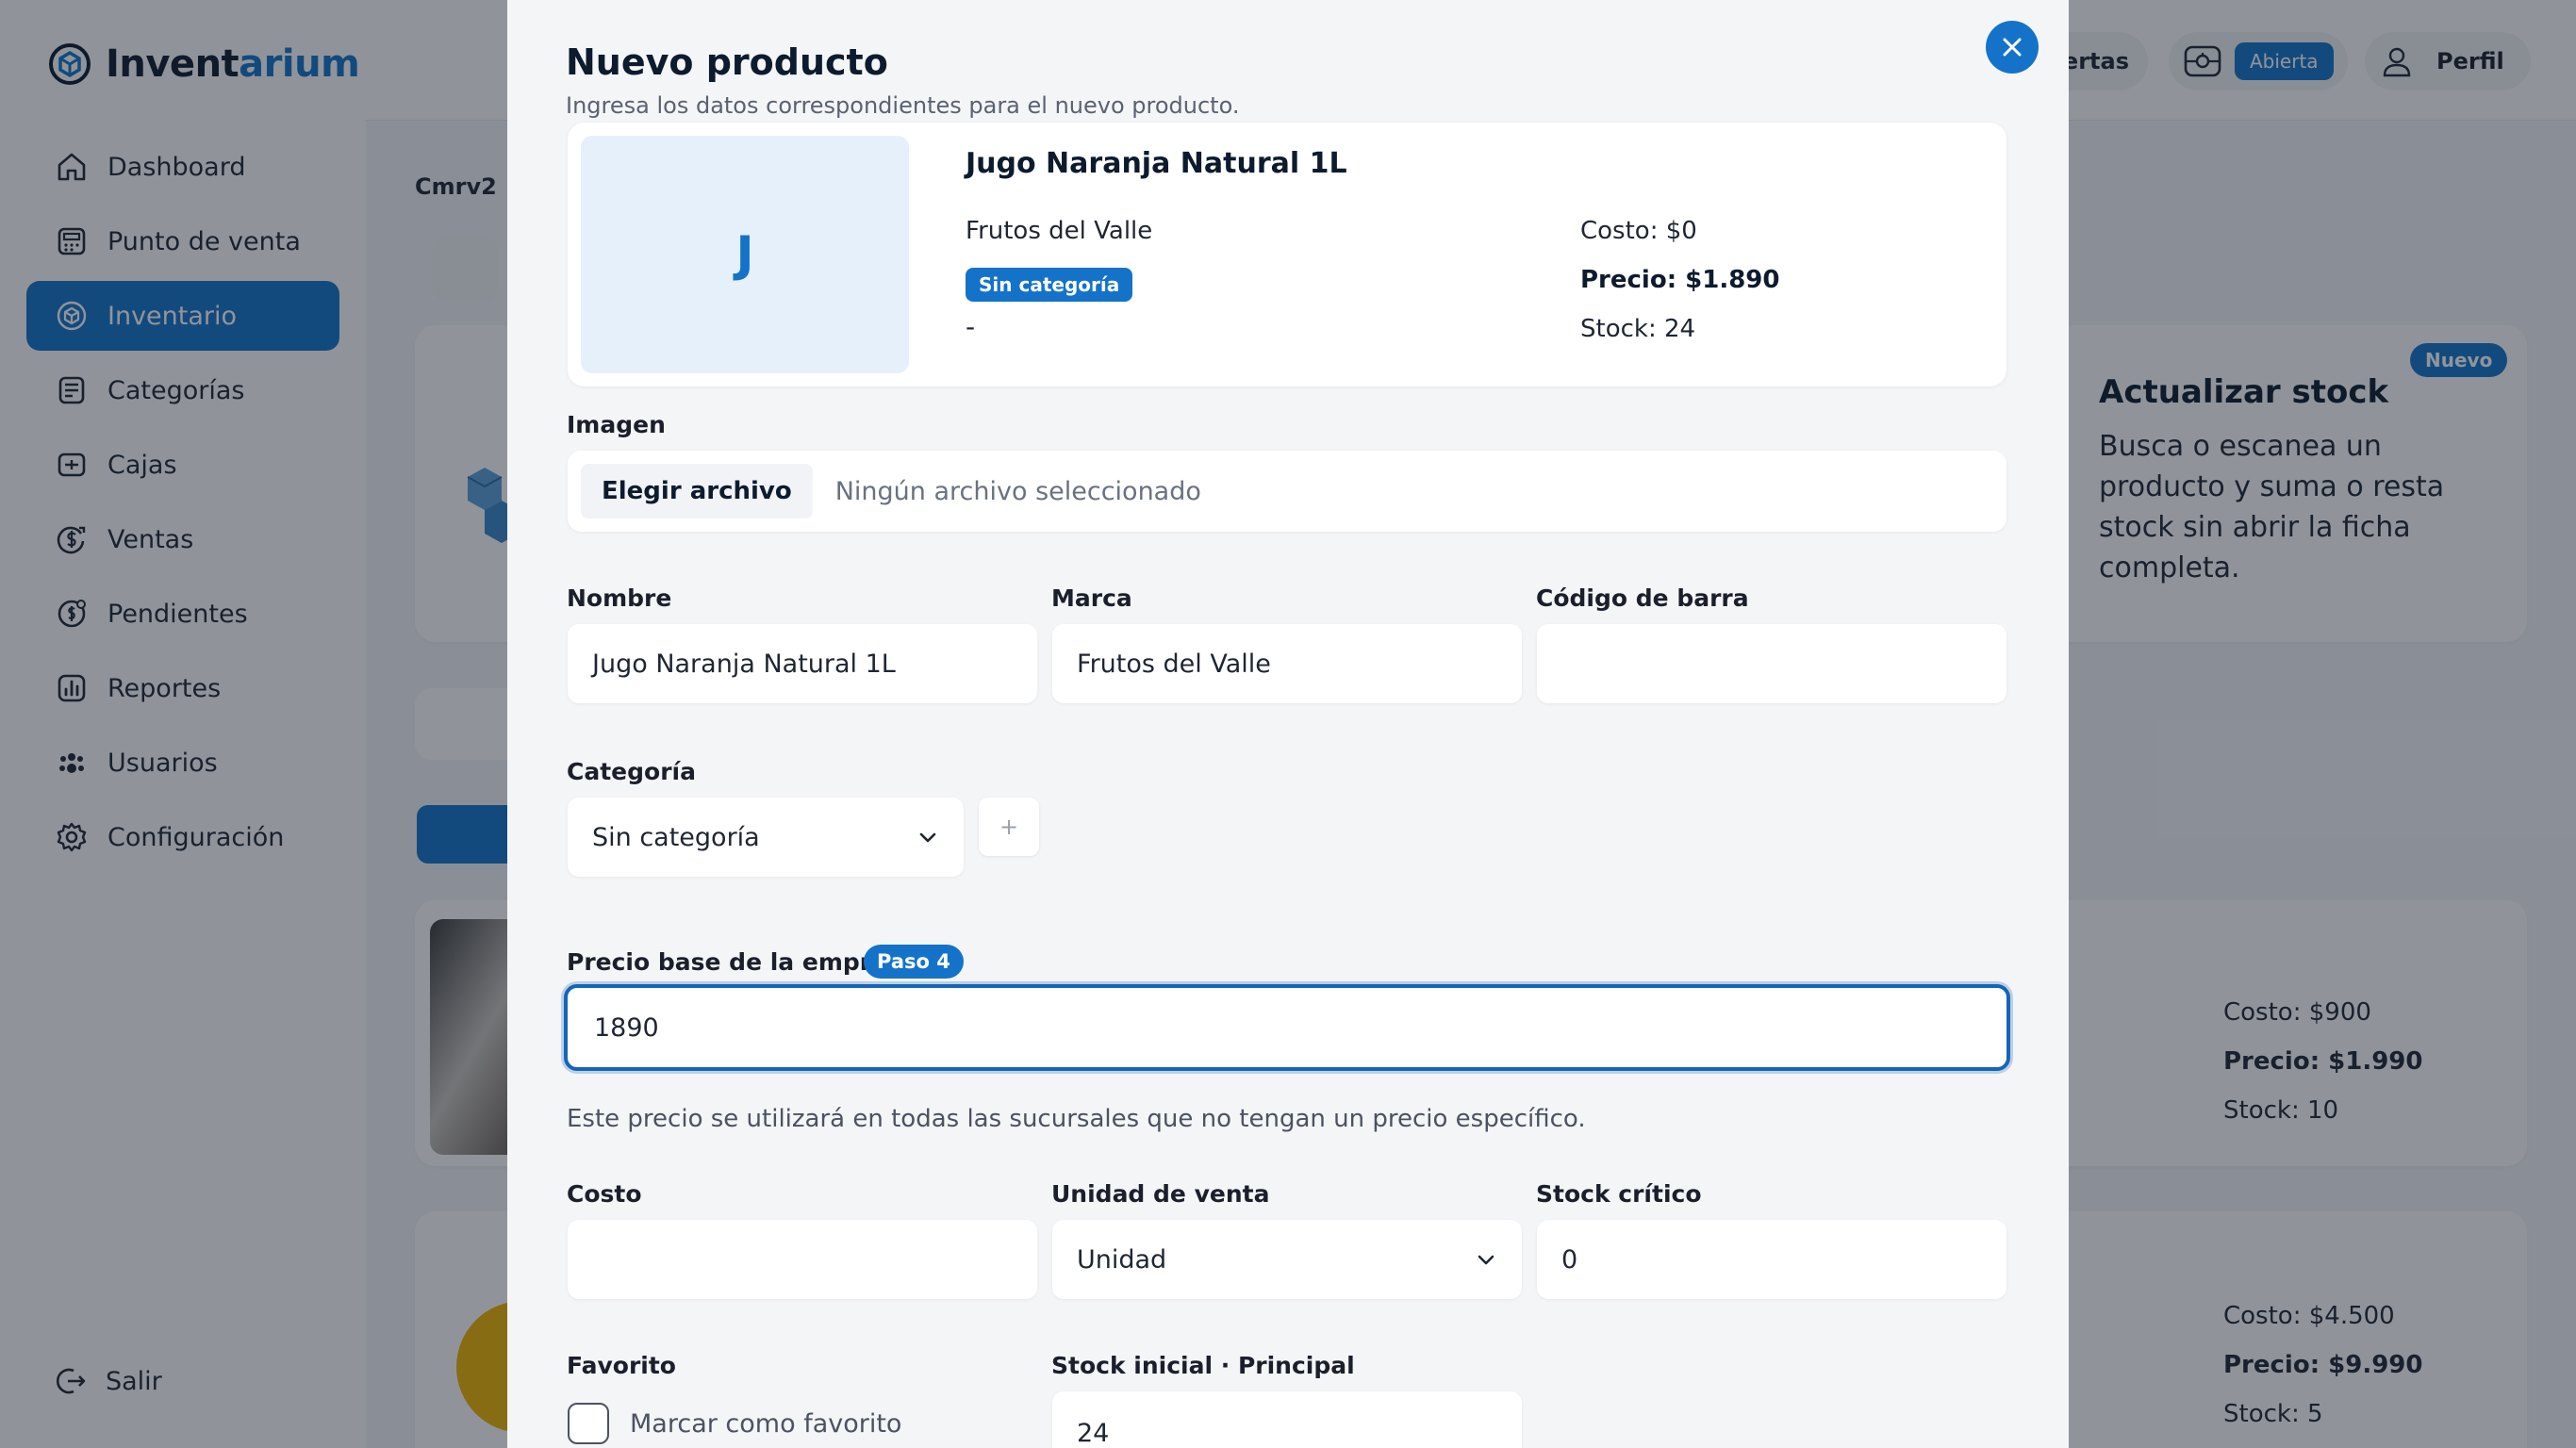 Image resolution: width=2576 pixels, height=1448 pixels. I want to click on cost-input, so click(802, 1259).